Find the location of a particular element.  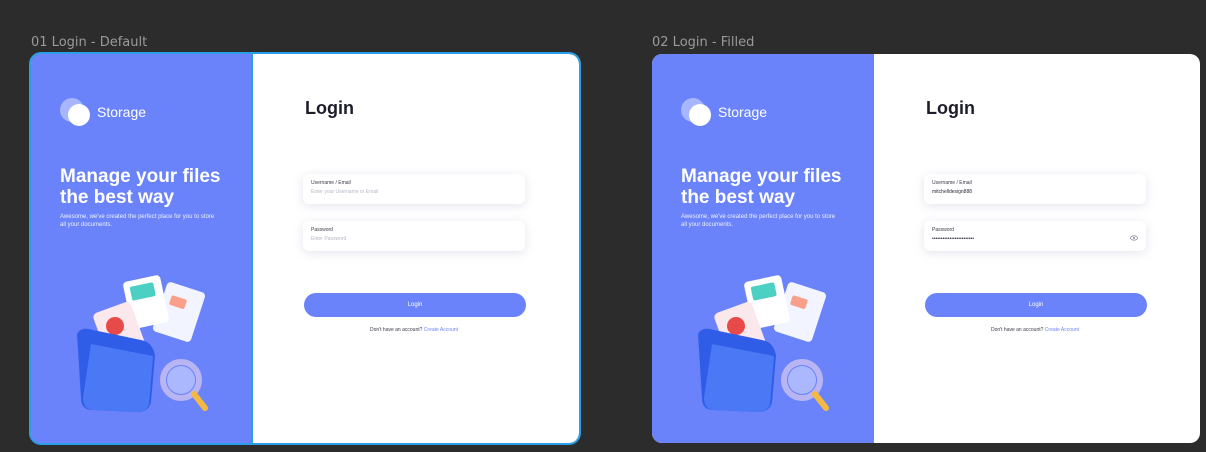

frame-label-filled: 02 Login - Filled is located at coordinates (703, 42).